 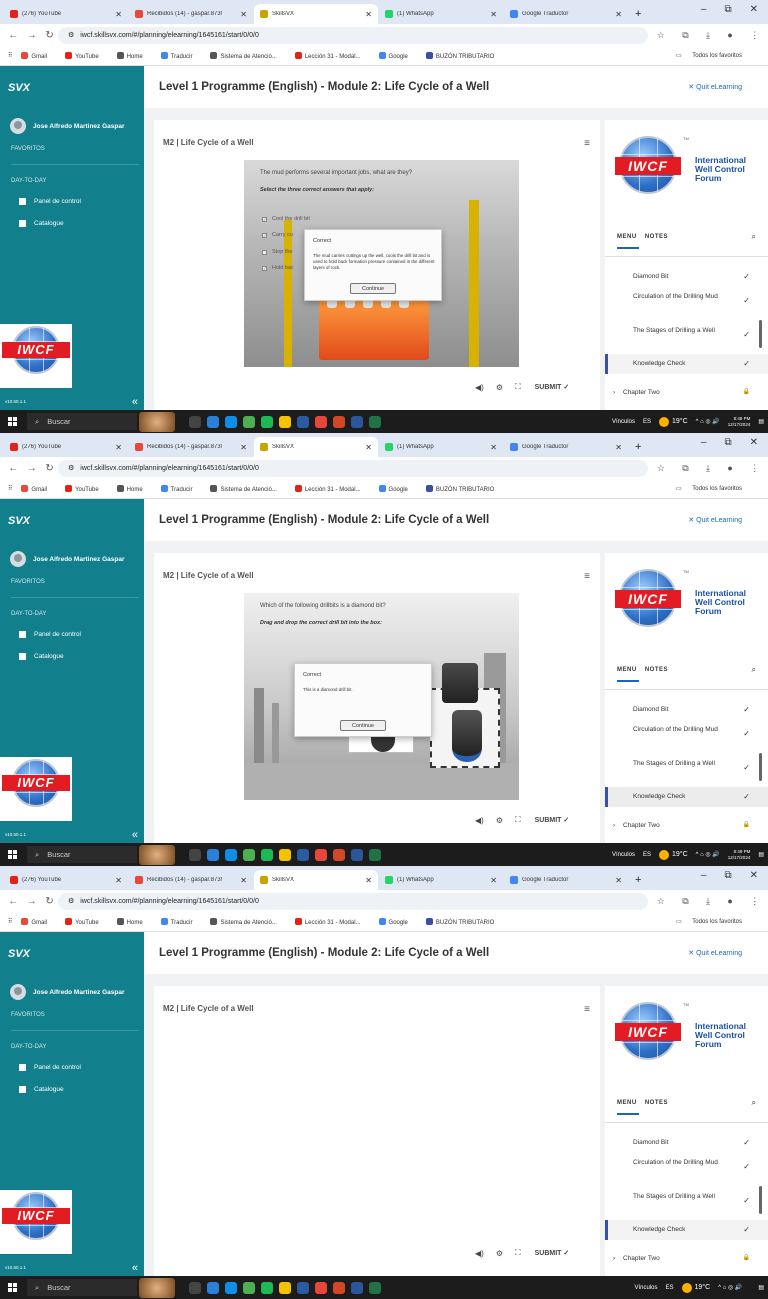 What do you see at coordinates (357, 855) in the screenshot?
I see `word-icon` at bounding box center [357, 855].